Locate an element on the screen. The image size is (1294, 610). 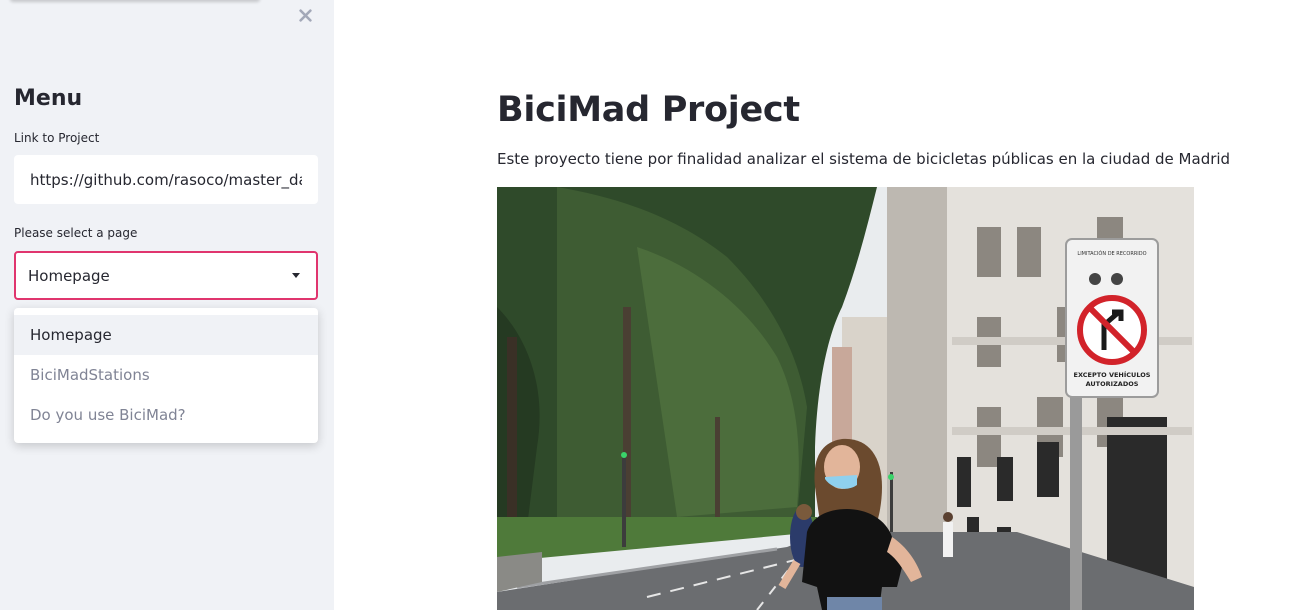
page-select-value: Homepage is located at coordinates (69, 276).